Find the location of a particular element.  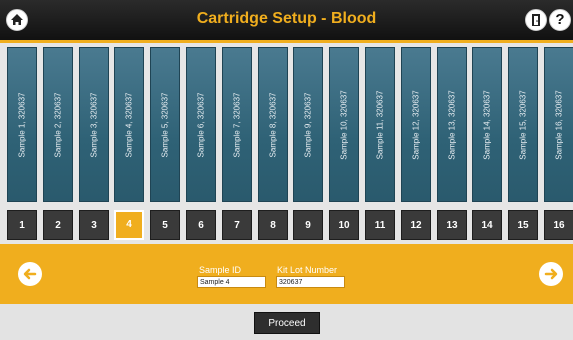

cartridge-label: Sample 4, 320637 is located at coordinates (129, 124).